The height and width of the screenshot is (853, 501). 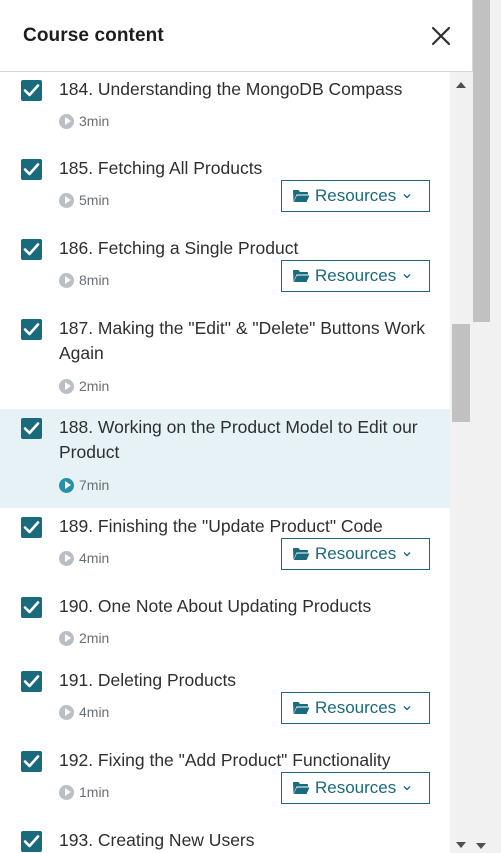 I want to click on panel-title: Course content, so click(x=93, y=35).